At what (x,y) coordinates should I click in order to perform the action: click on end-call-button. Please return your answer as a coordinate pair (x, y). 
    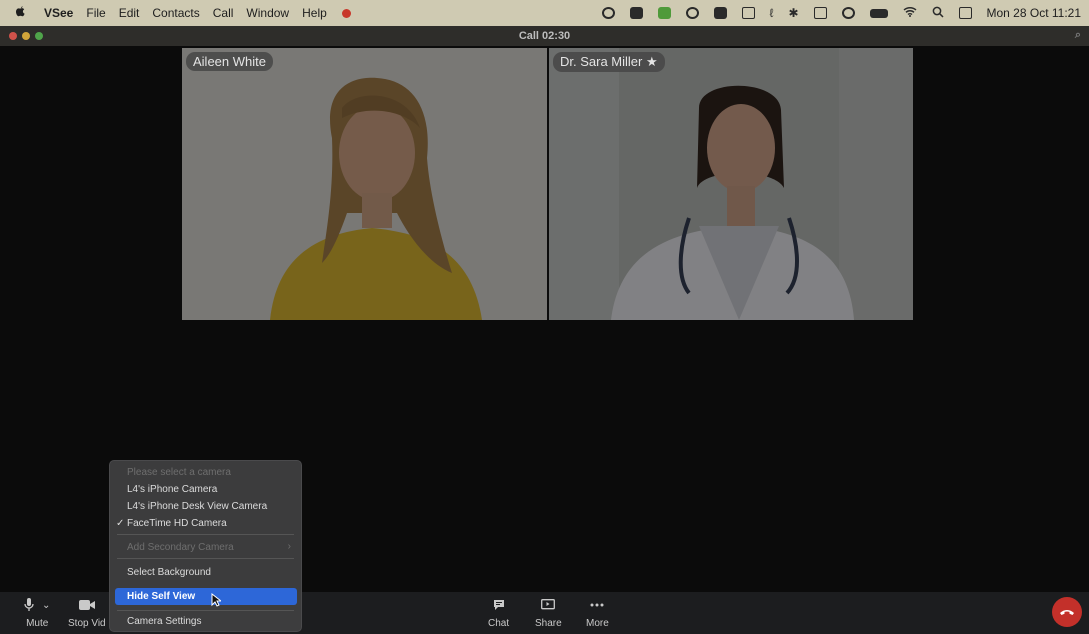
    Looking at the image, I should click on (1067, 612).